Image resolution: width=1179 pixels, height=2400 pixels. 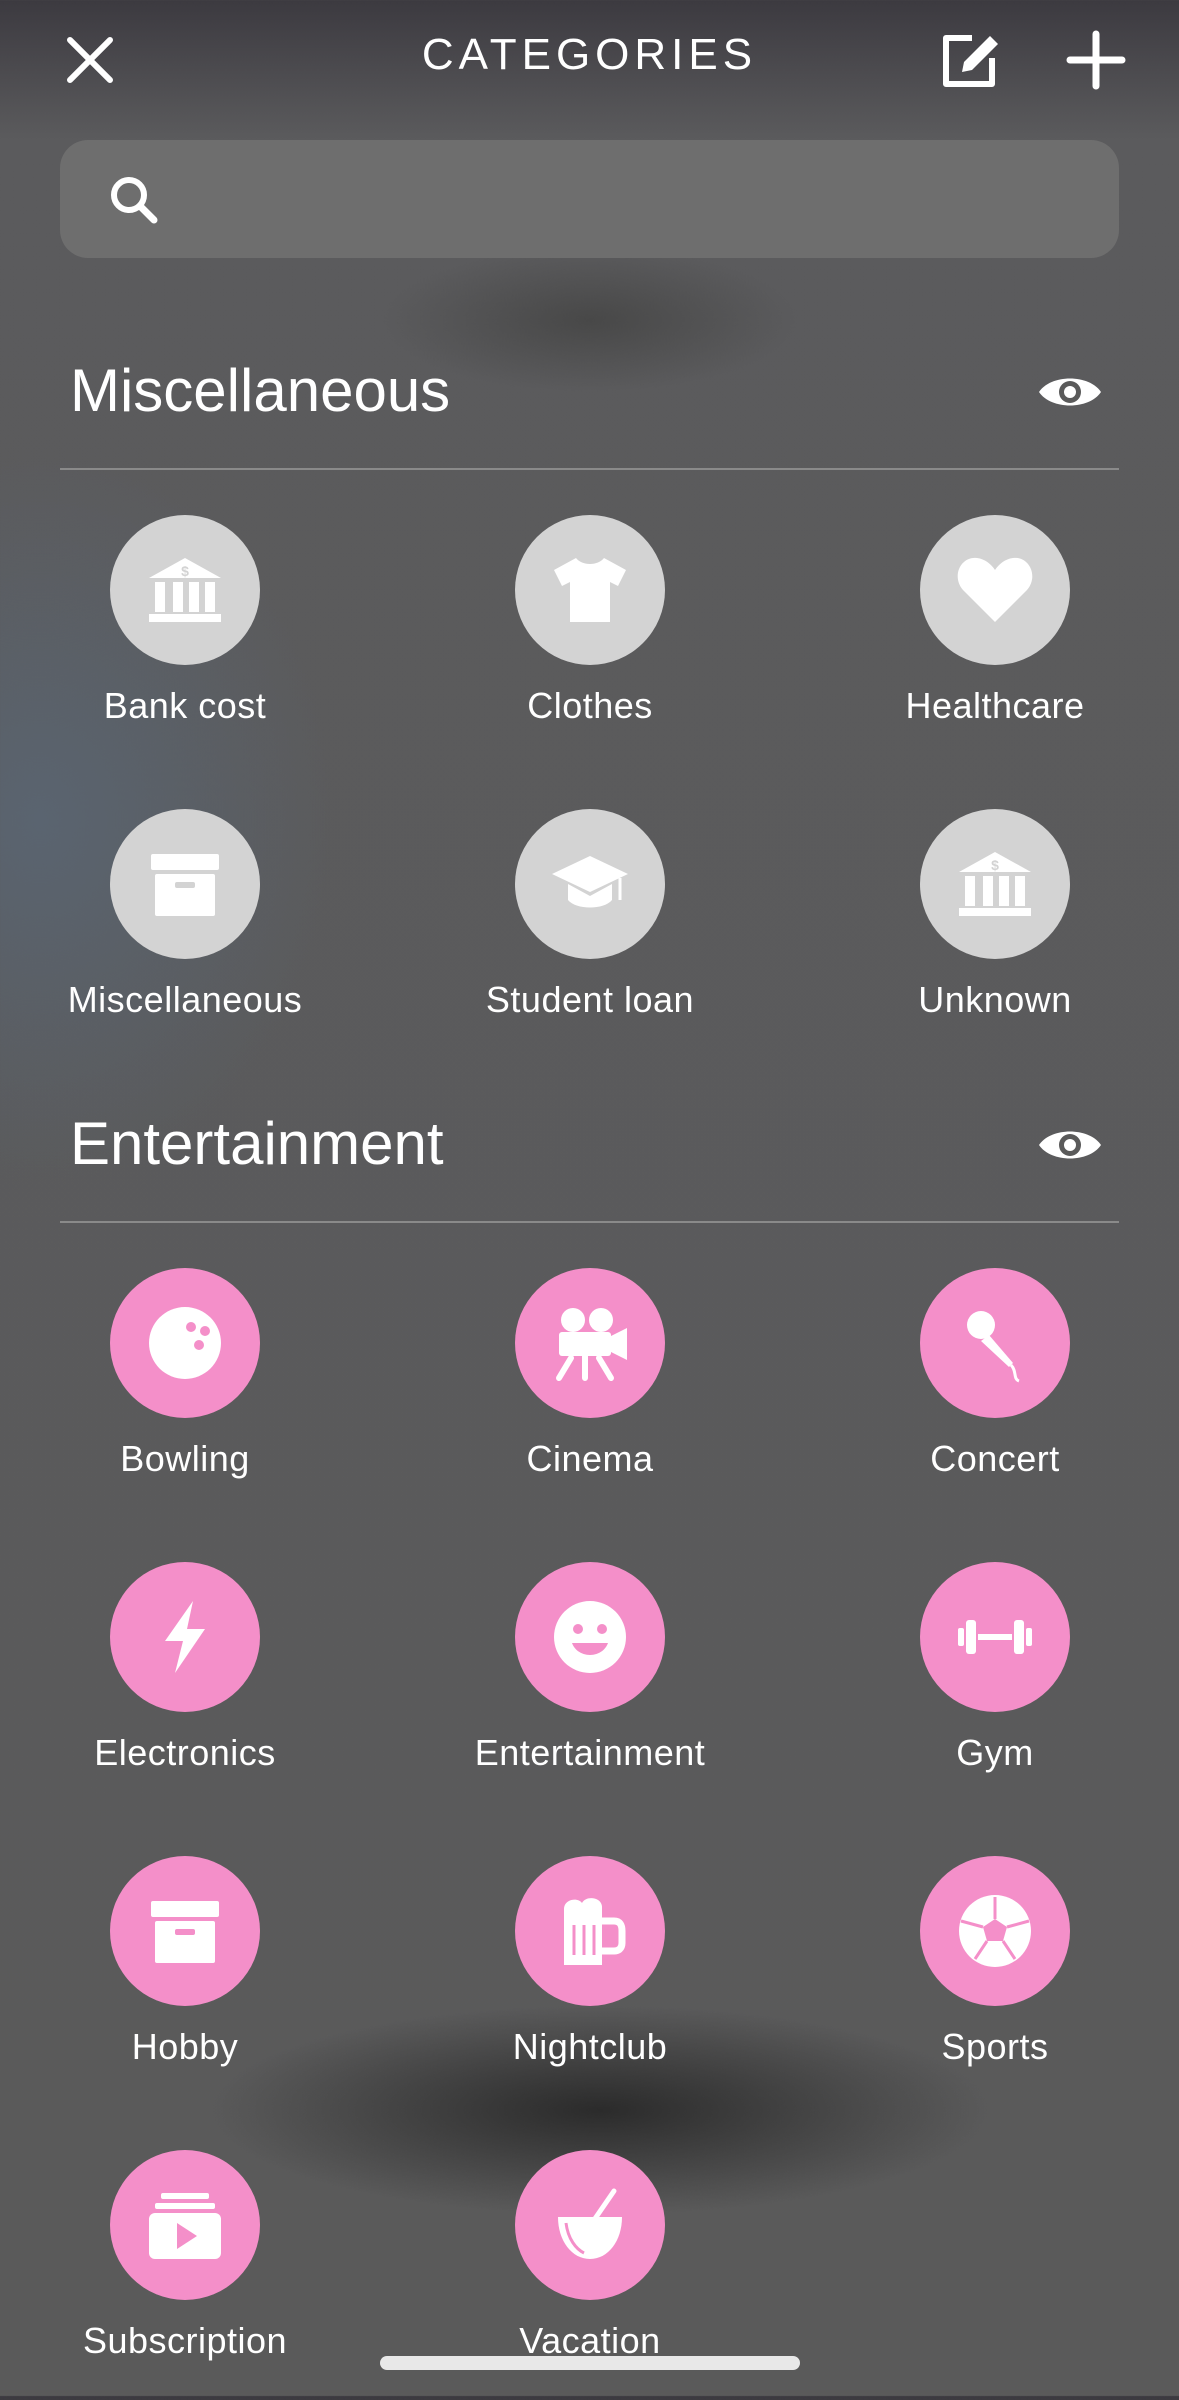 I want to click on coconut-drink-icon, so click(x=590, y=2223).